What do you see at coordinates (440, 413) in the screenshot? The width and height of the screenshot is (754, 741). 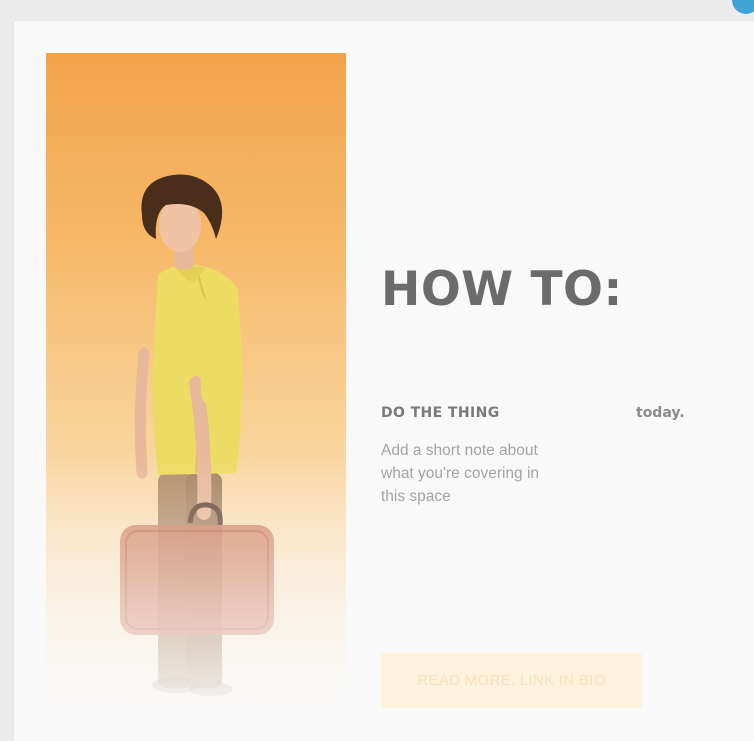 I see `subheading-main: DO THE THING` at bounding box center [440, 413].